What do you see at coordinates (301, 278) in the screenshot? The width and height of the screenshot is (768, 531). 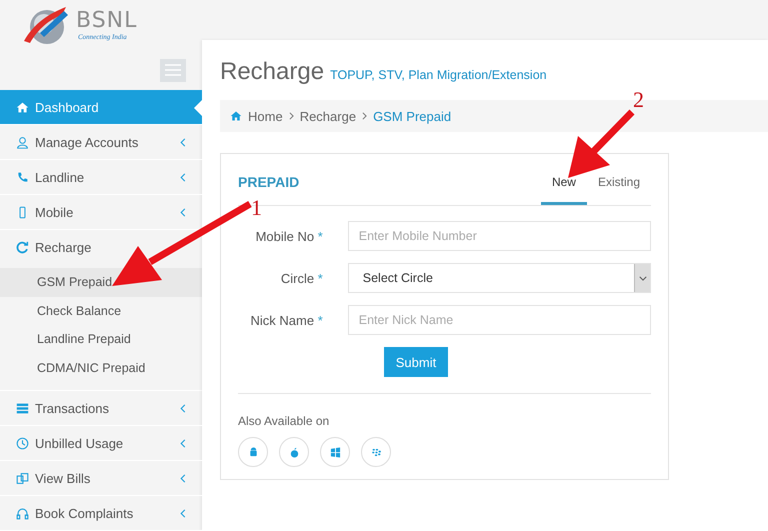 I see `field-label: Circle *` at bounding box center [301, 278].